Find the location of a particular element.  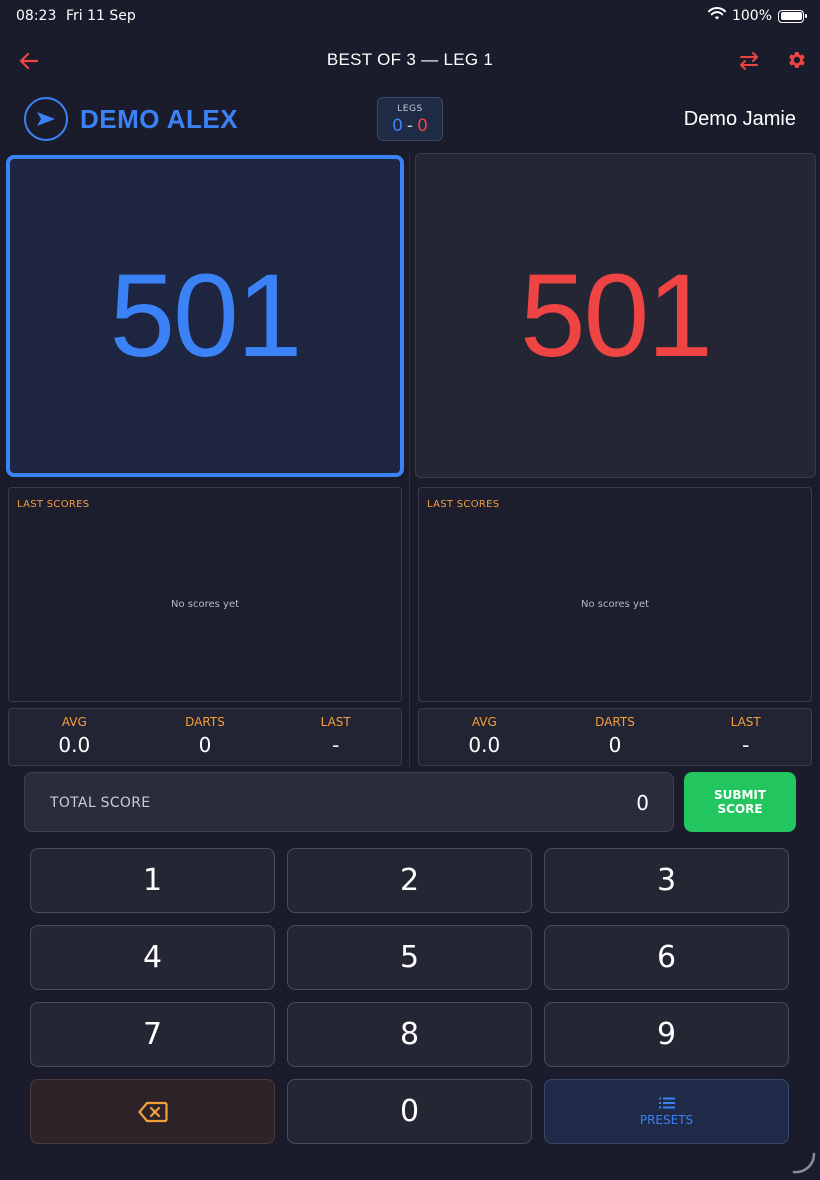

legs-label: LEGS is located at coordinates (410, 109).